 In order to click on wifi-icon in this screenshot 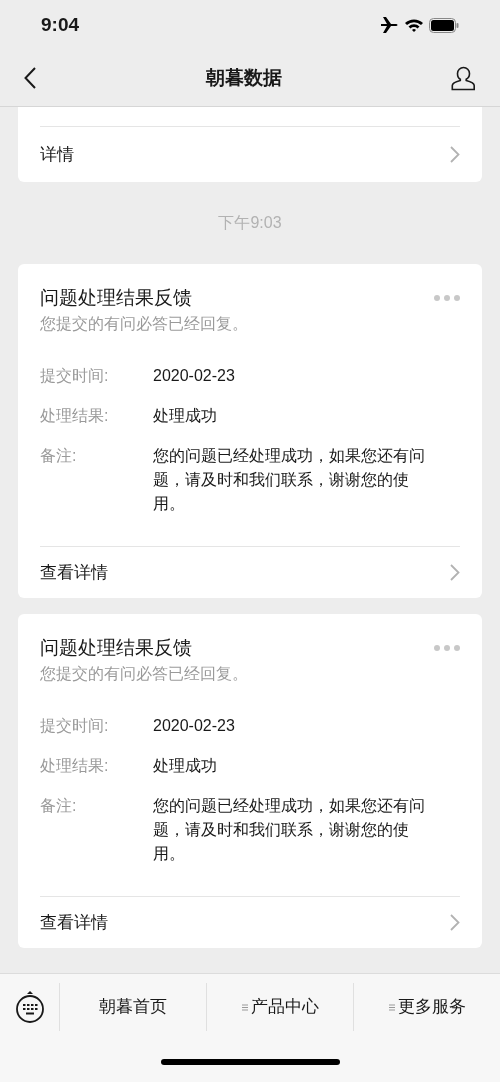, I will do `click(414, 25)`.